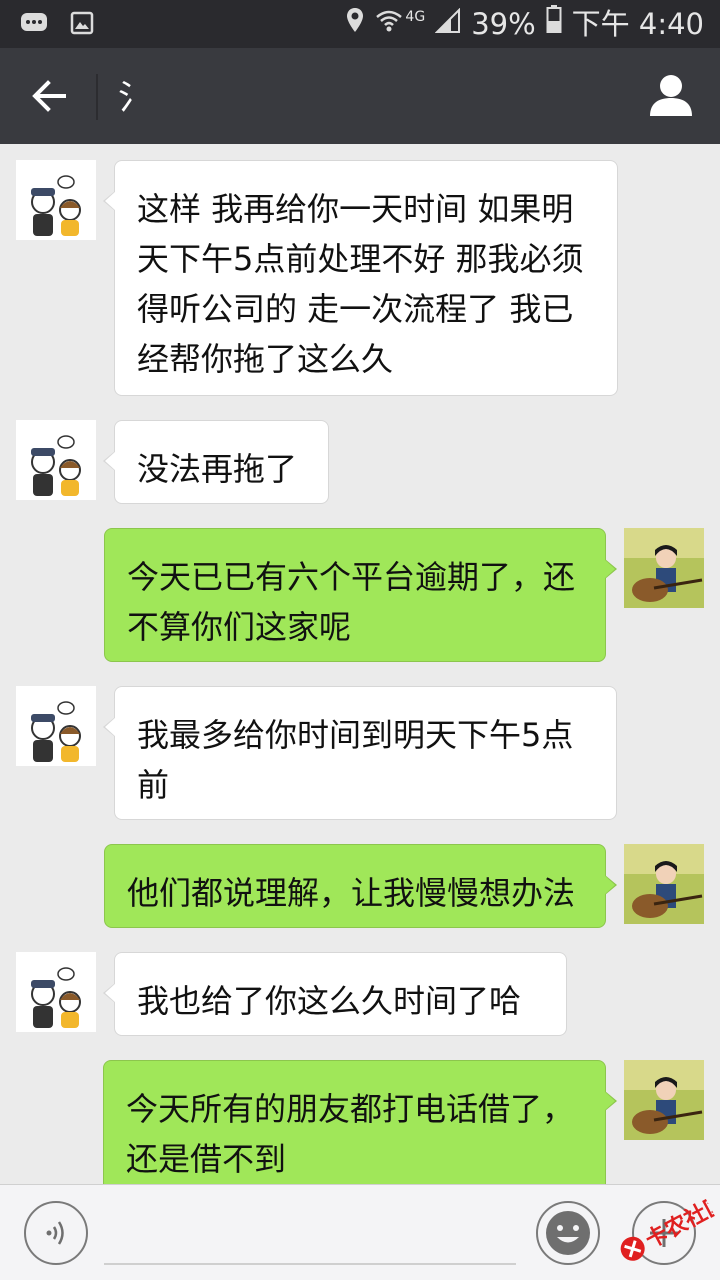  Describe the element at coordinates (447, 24) in the screenshot. I see `signal-icon` at that location.